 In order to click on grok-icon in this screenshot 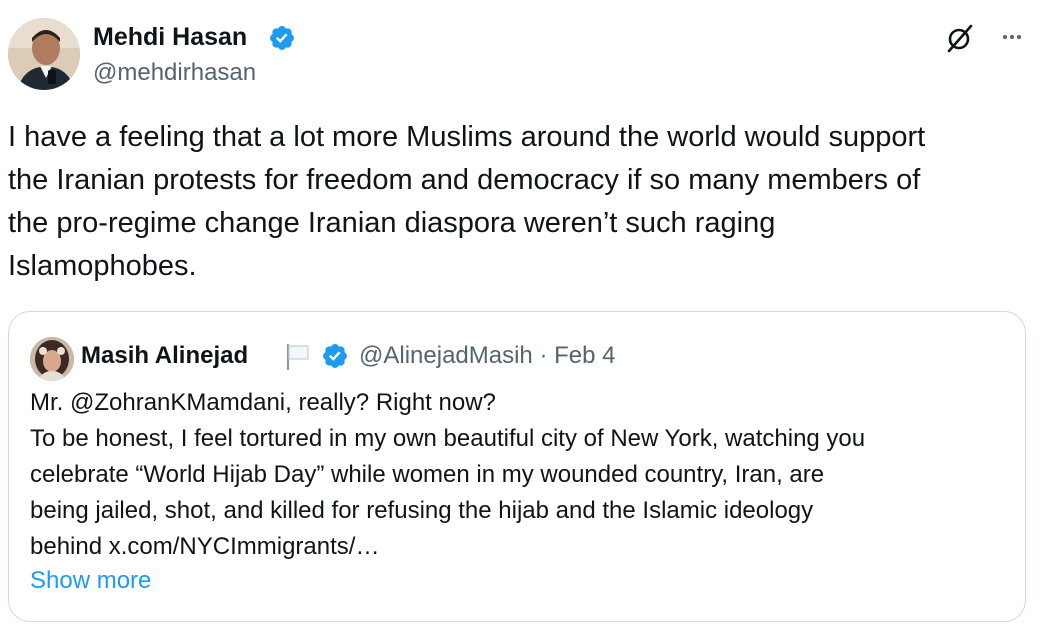, I will do `click(960, 38)`.